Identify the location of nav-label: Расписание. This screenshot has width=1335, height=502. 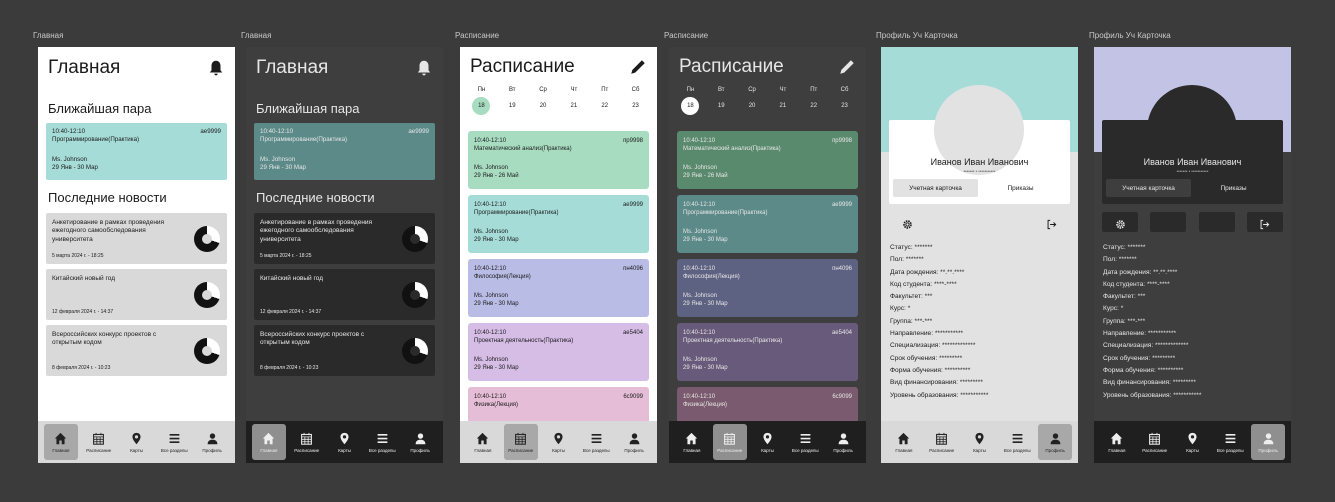
(307, 450).